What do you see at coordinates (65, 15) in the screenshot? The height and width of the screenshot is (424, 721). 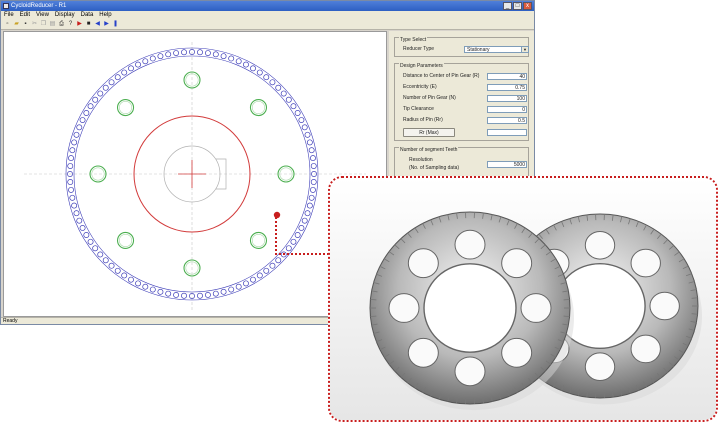 I see `menu-display: Display` at bounding box center [65, 15].